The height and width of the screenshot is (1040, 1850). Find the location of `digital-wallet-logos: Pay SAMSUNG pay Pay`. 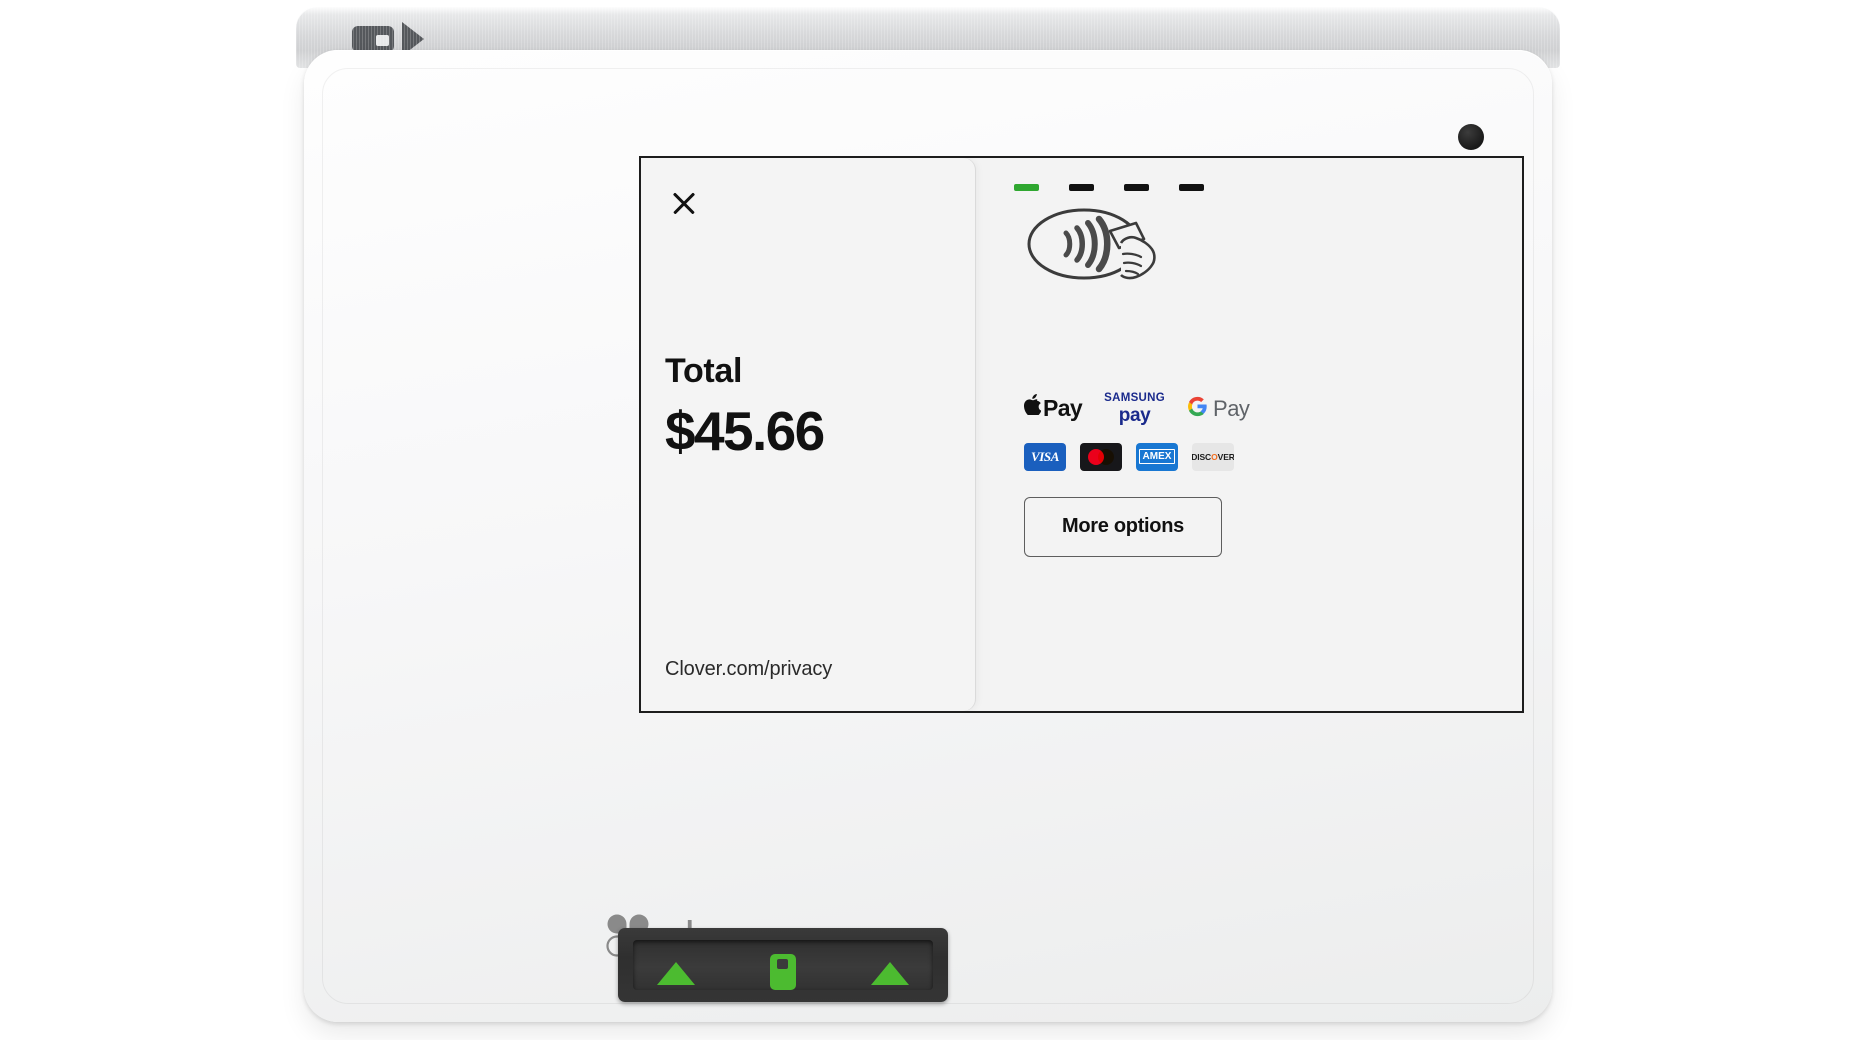

digital-wallet-logos: Pay SAMSUNG pay Pay is located at coordinates (1272, 409).